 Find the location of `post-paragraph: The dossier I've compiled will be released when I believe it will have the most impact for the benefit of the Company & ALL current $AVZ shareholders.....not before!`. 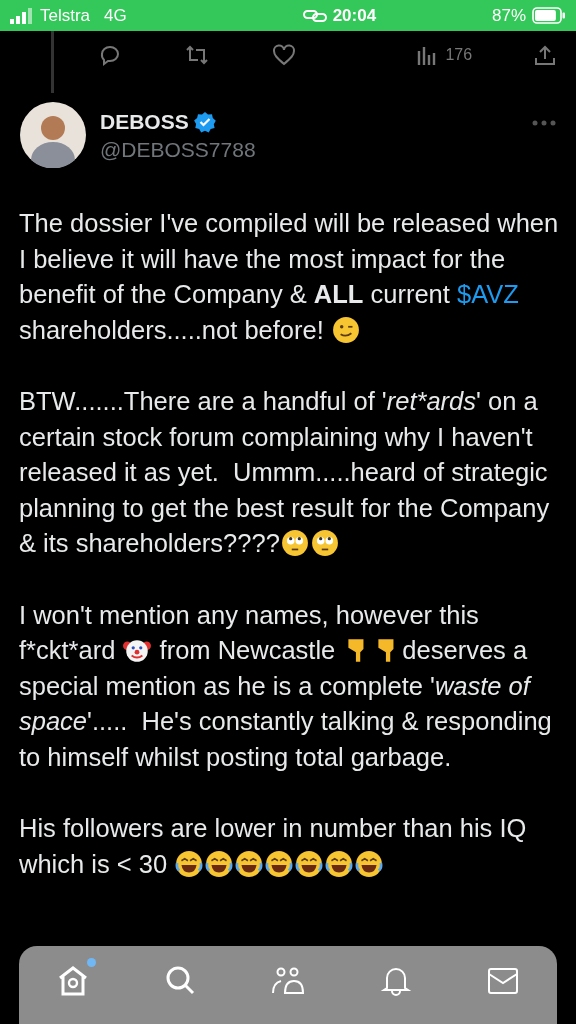

post-paragraph: The dossier I've compiled will be released when I believe it will have the most impact for the benefit of the Company & ALL current $AVZ shareholders.....not before! is located at coordinates (289, 277).